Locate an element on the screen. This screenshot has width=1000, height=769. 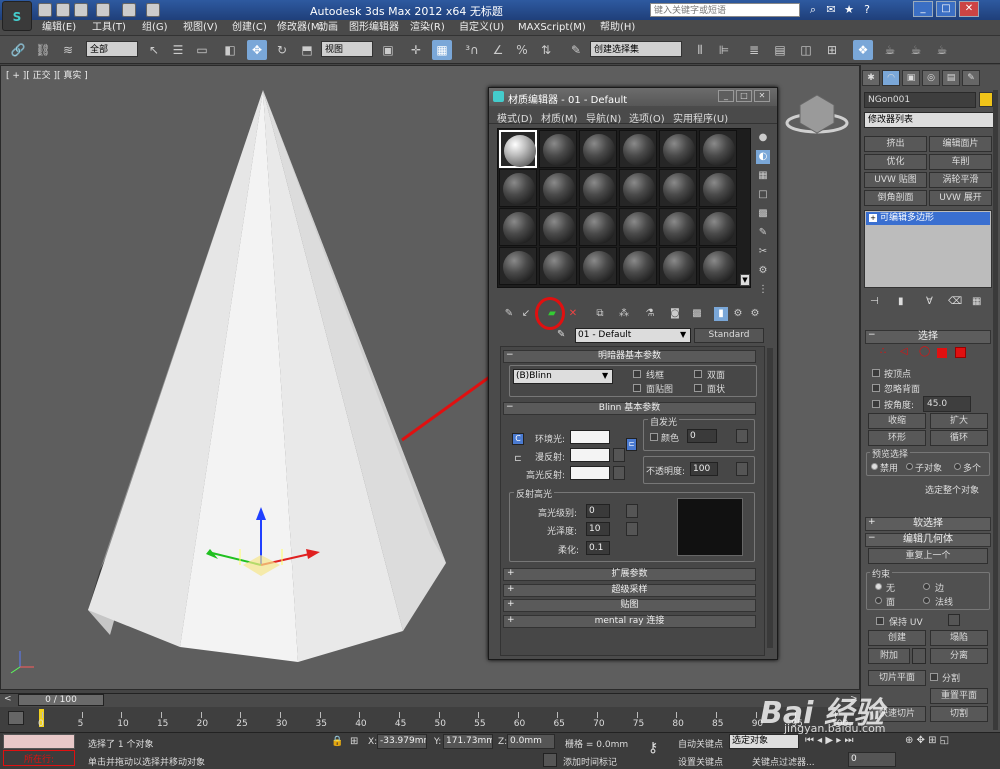
z-coordinate-field: 0.0mm is located at coordinates (531, 741).